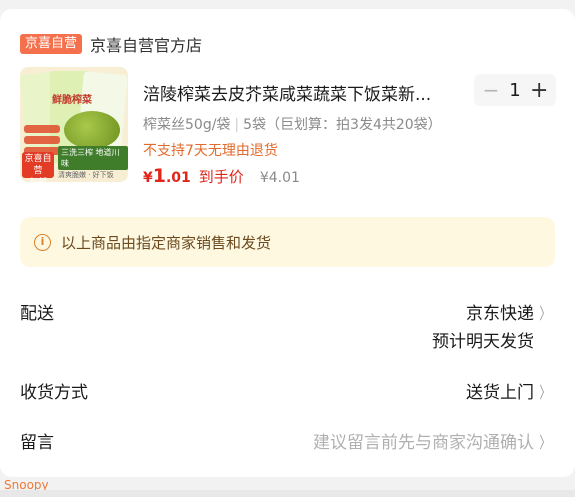 This screenshot has height=497, width=575. What do you see at coordinates (42, 140) in the screenshot?
I see `feature-tags` at bounding box center [42, 140].